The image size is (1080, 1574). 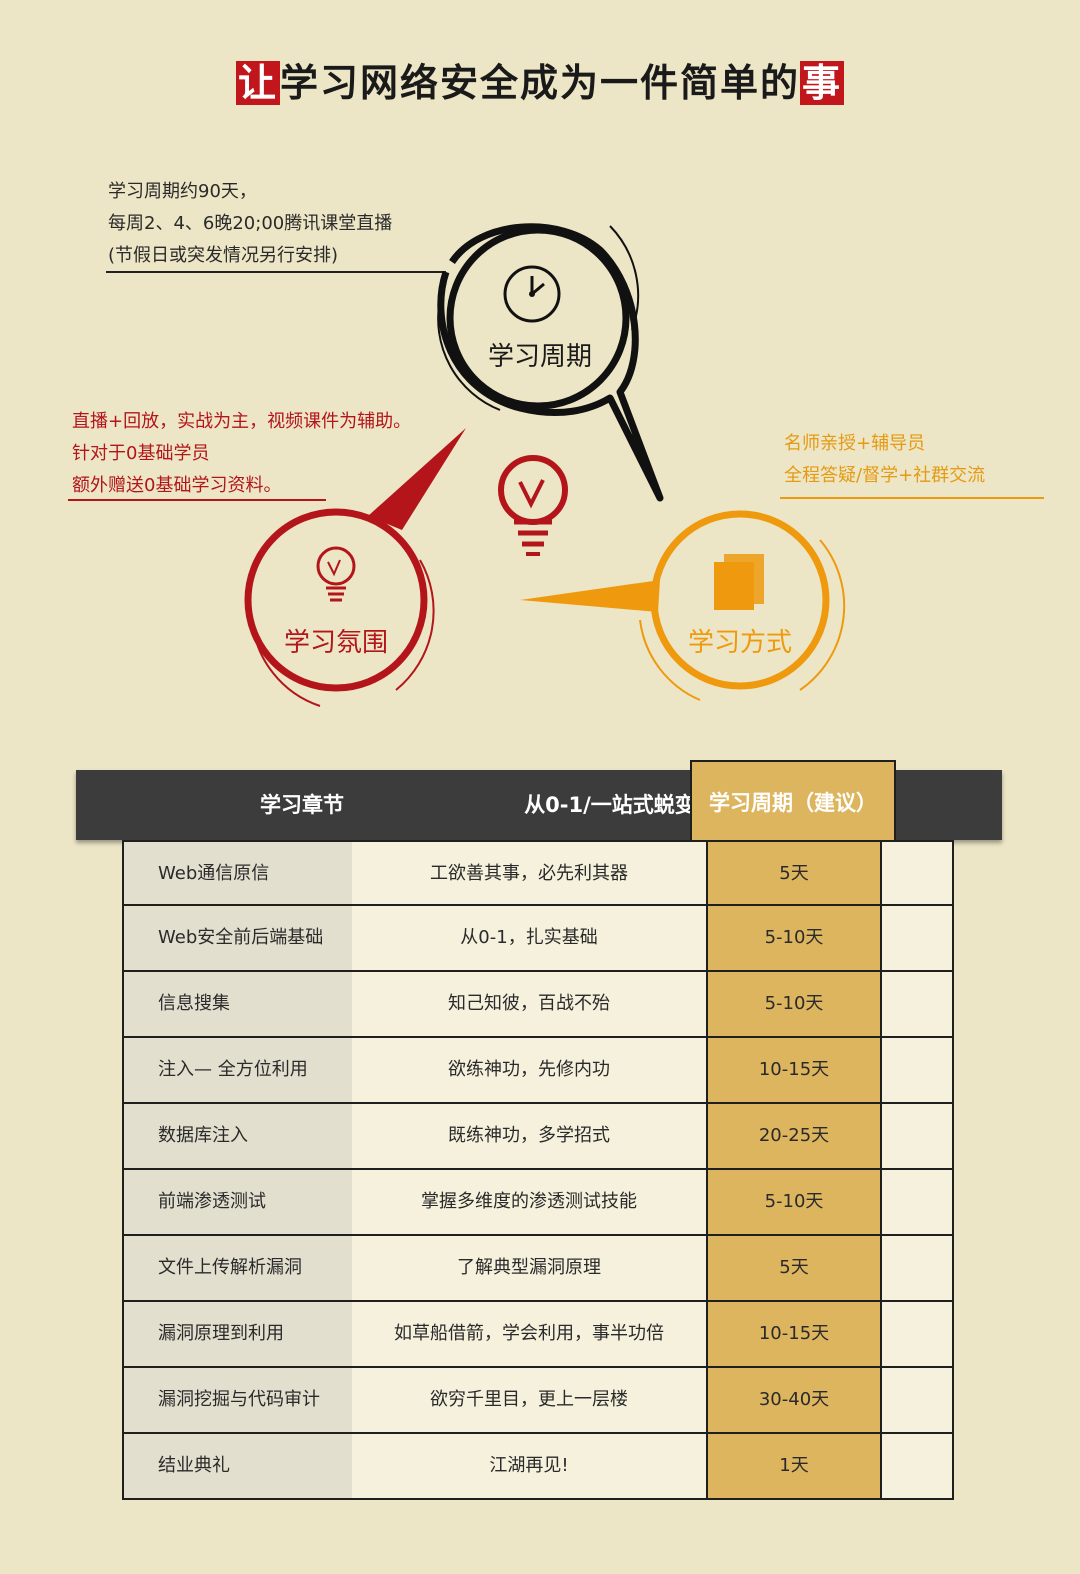 I want to click on clock-icon, so click(x=532, y=294).